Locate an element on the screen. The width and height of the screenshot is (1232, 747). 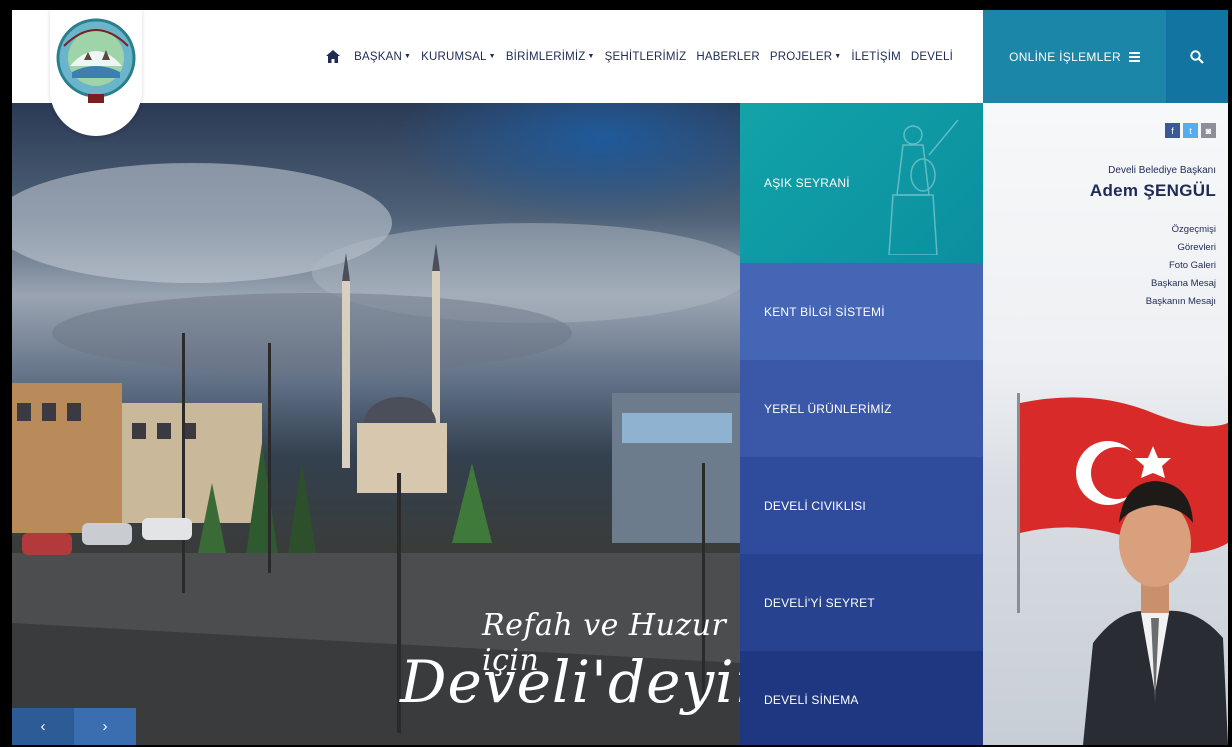
mayor-title: Develi Belediye Başkanı is located at coordinates (1162, 170).